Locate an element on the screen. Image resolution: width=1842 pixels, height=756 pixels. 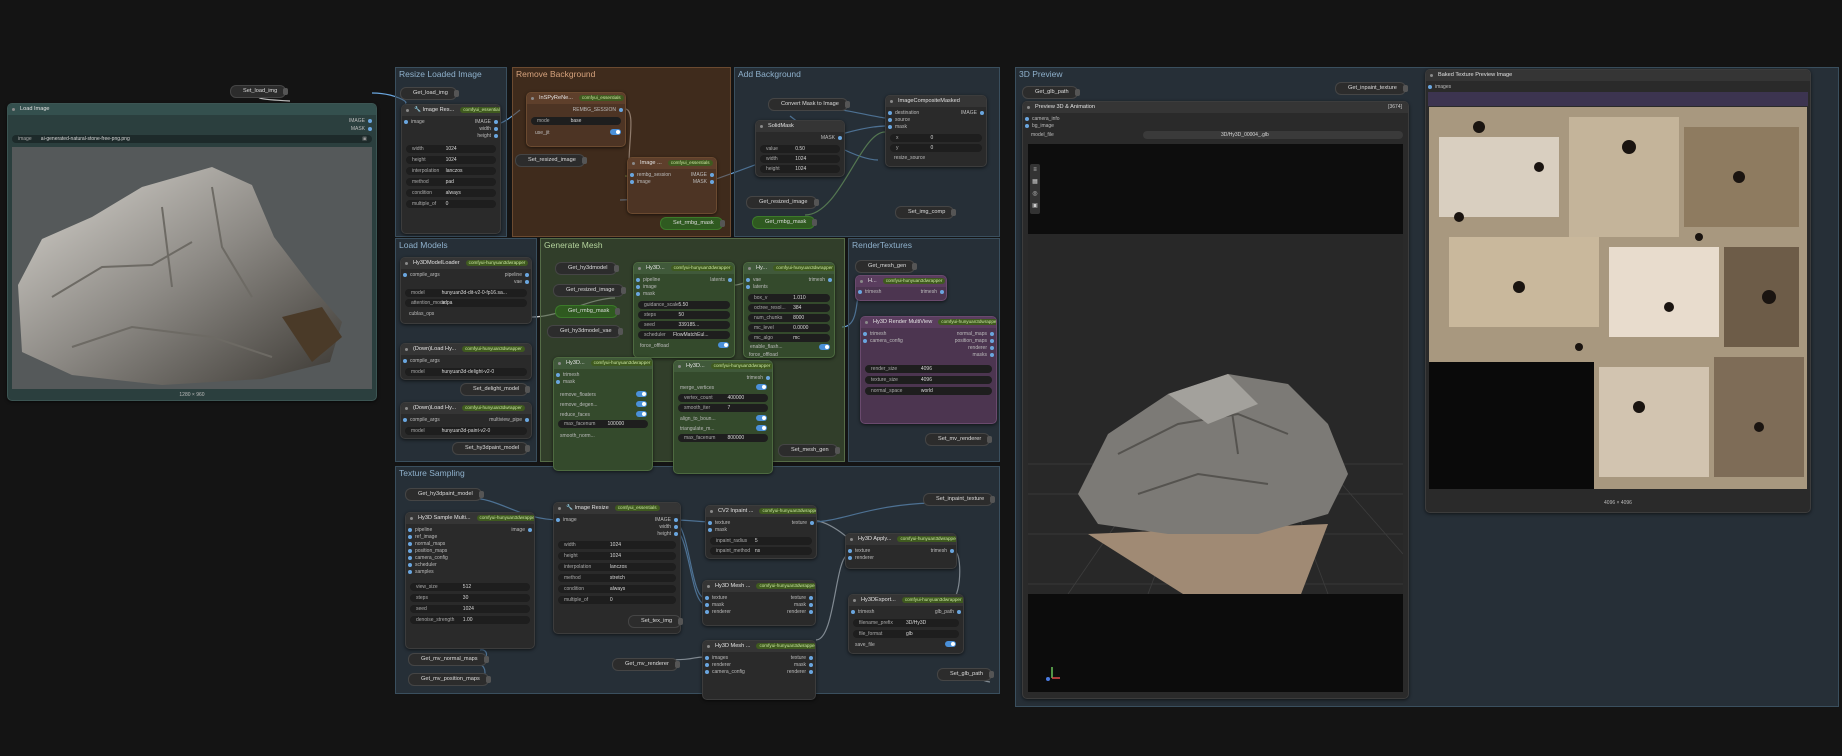
output-image: image is located at coordinates (521, 530).